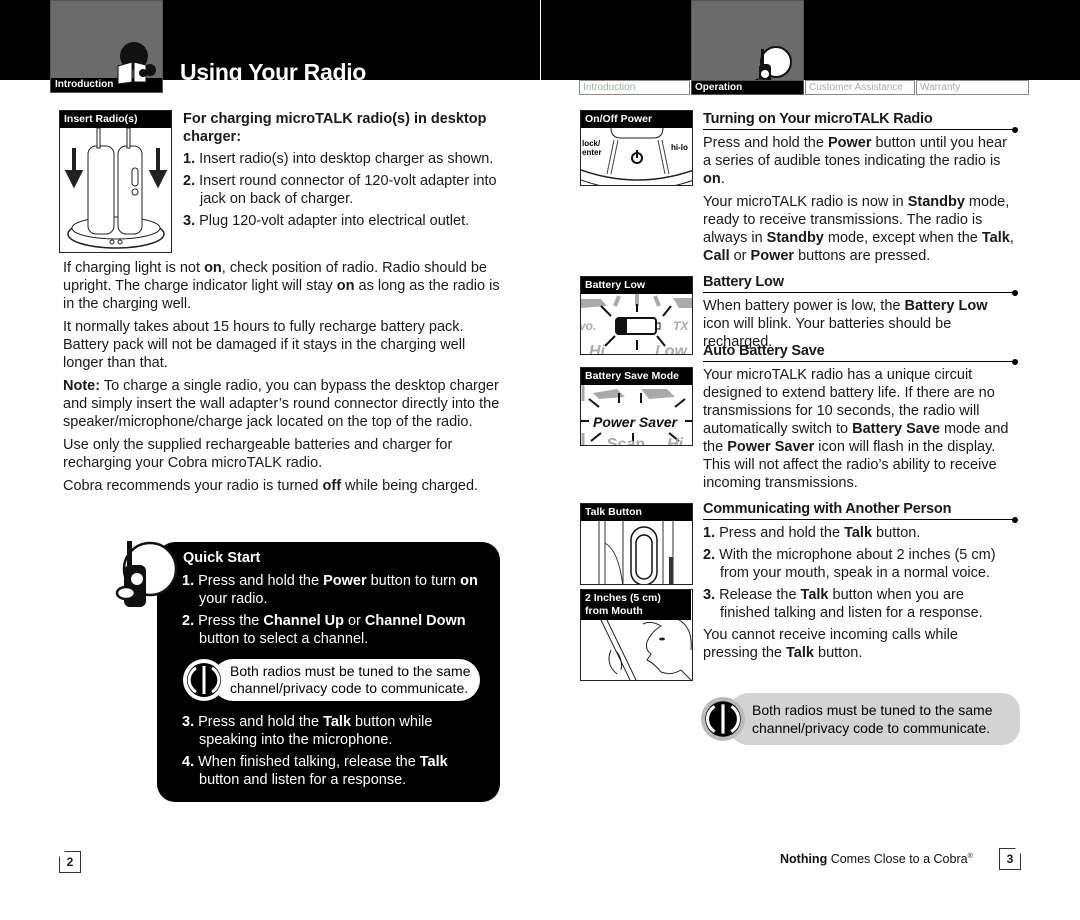 The height and width of the screenshot is (920, 1080). Describe the element at coordinates (812, 533) in the screenshot. I see `communicating-step: 1. Press and hold the Talk button.` at that location.